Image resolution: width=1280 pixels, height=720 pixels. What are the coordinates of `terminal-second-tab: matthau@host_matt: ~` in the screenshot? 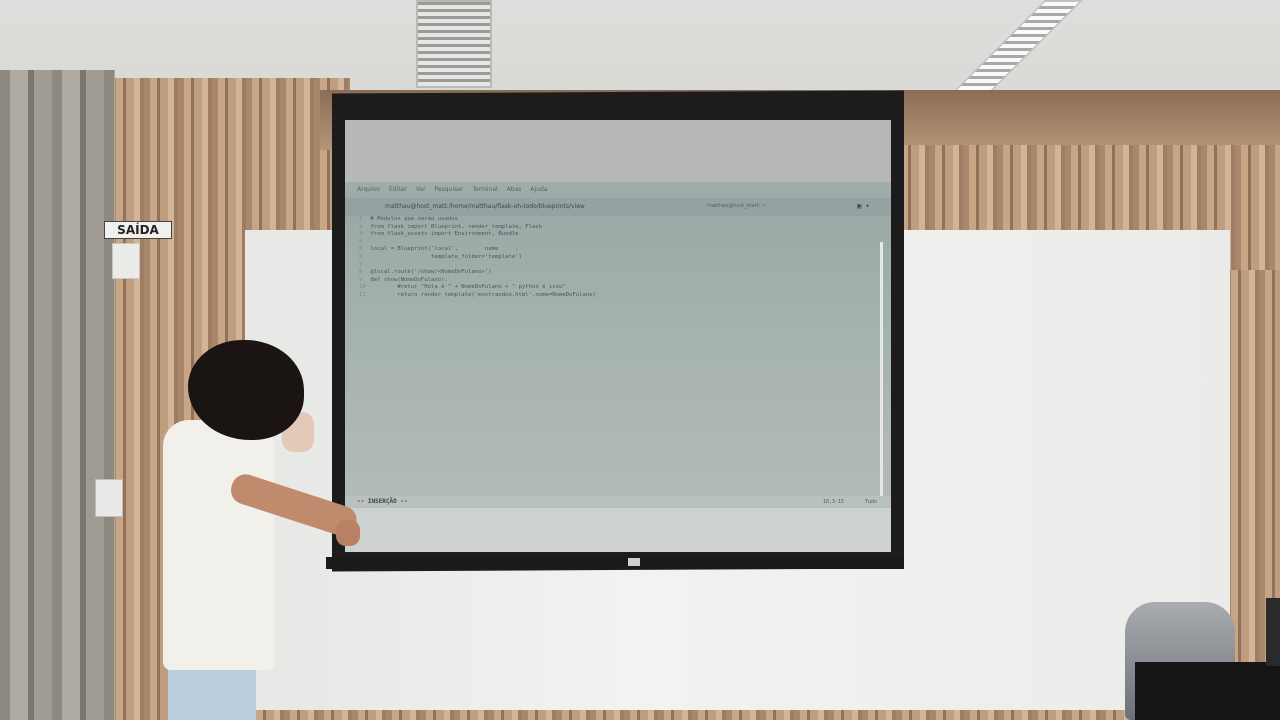 It's located at (736, 206).